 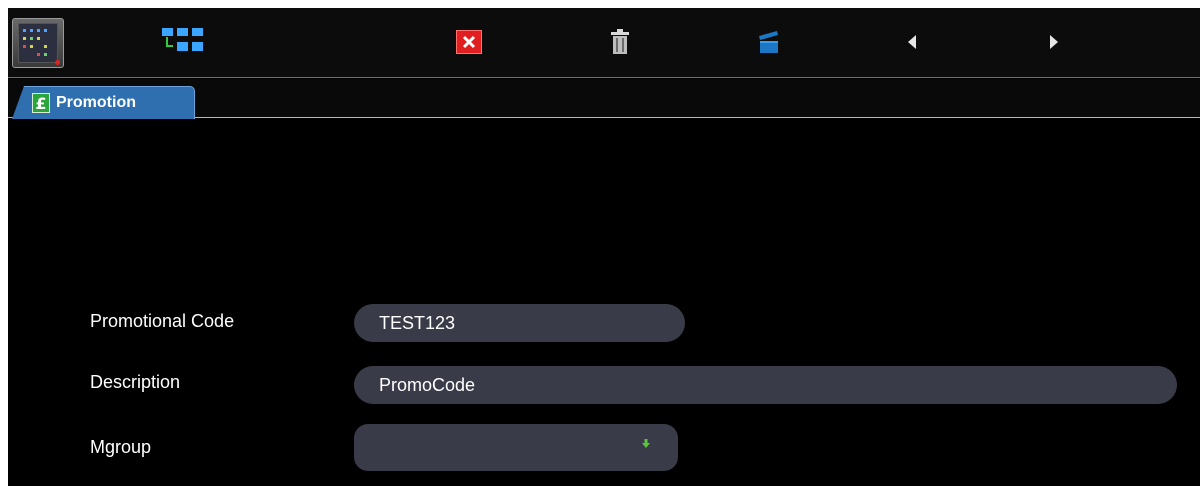 What do you see at coordinates (427, 384) in the screenshot?
I see `description-value: PromoCode` at bounding box center [427, 384].